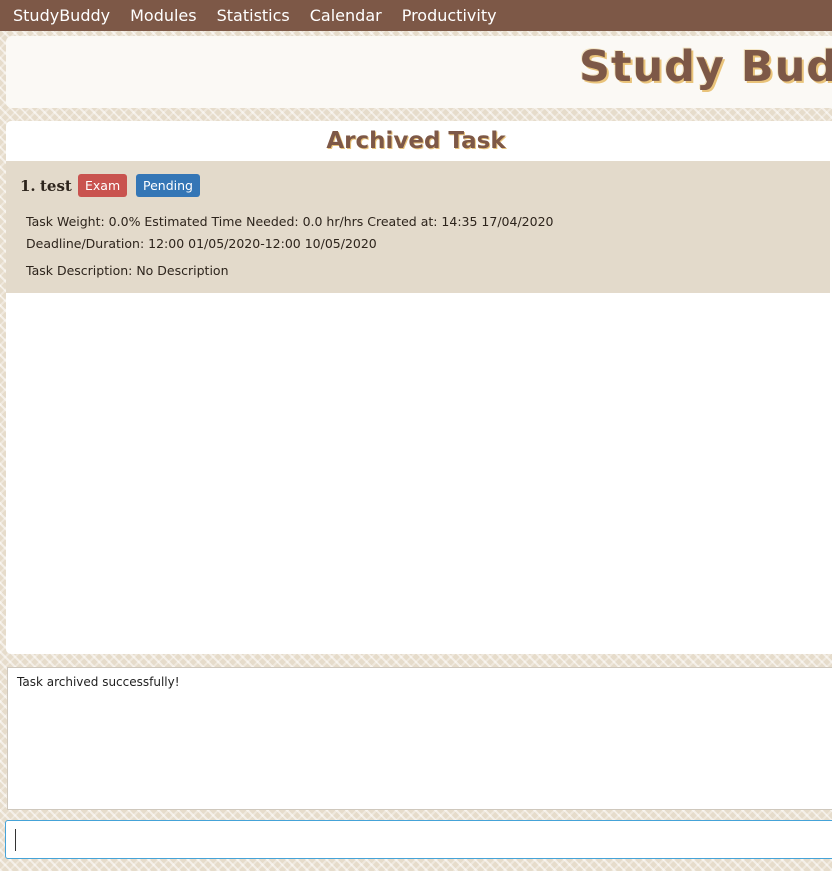 The image size is (832, 871). What do you see at coordinates (346, 15) in the screenshot?
I see `menu-calendar: Calendar` at bounding box center [346, 15].